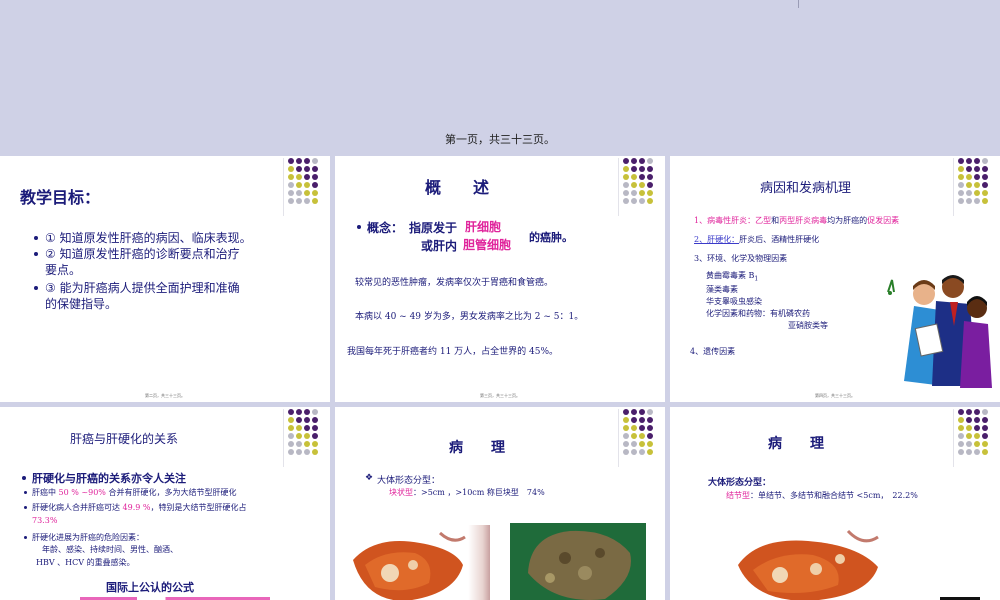 The image size is (1000, 600). I want to click on page-caption: 第一页，共三十三页。, so click(500, 139).